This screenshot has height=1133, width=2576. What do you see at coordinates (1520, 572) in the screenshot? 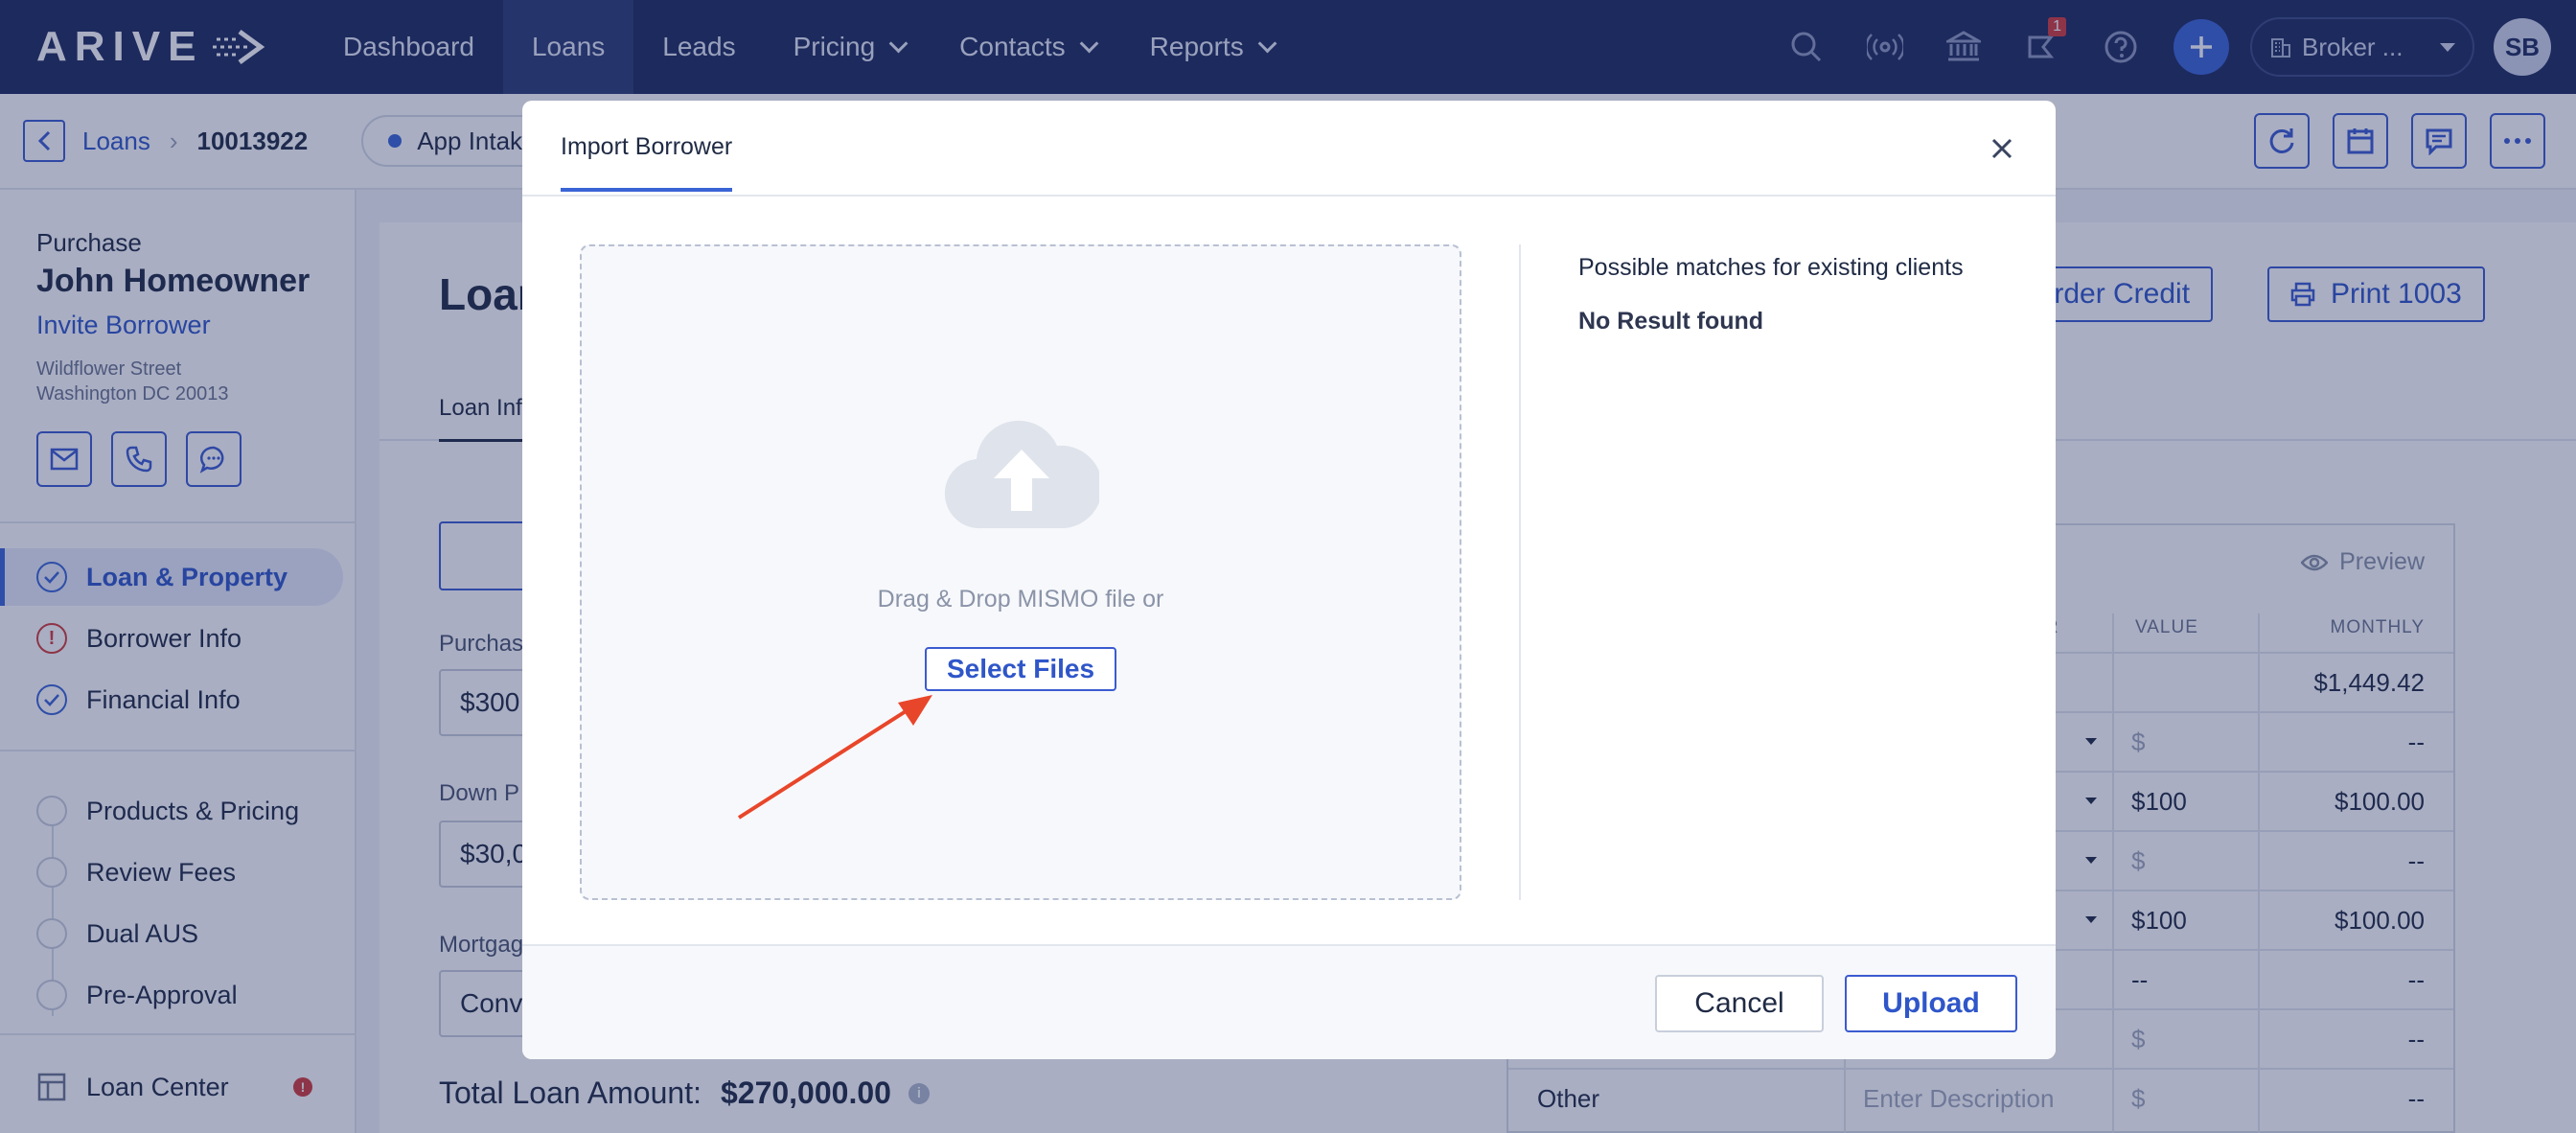
I see `panel-divider` at bounding box center [1520, 572].